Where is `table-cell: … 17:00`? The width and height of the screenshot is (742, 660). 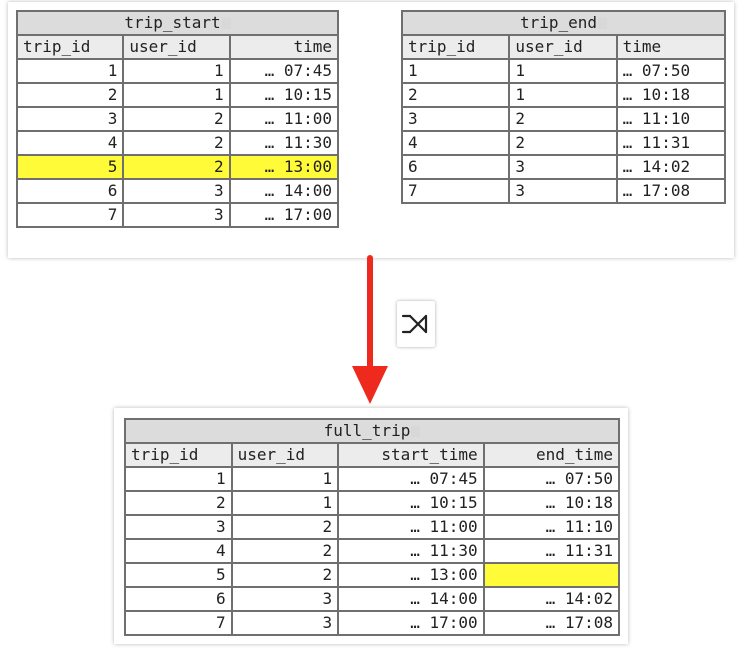 table-cell: … 17:00 is located at coordinates (411, 623).